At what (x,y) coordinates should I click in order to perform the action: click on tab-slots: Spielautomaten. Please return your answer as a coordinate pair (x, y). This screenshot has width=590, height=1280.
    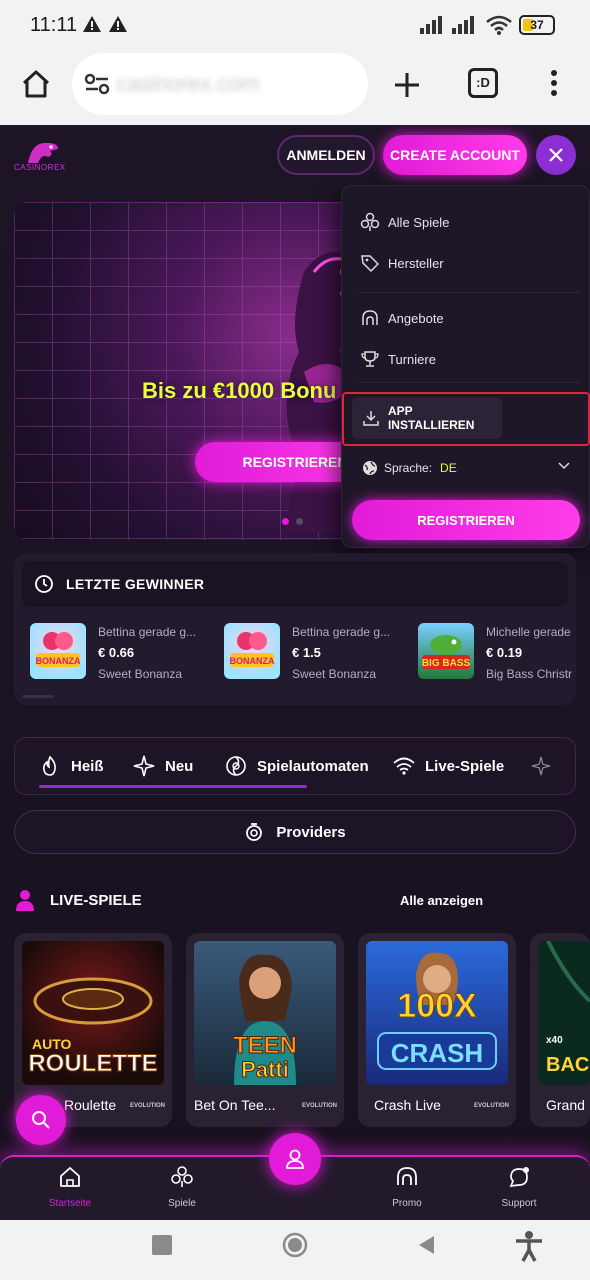
    Looking at the image, I should click on (297, 766).